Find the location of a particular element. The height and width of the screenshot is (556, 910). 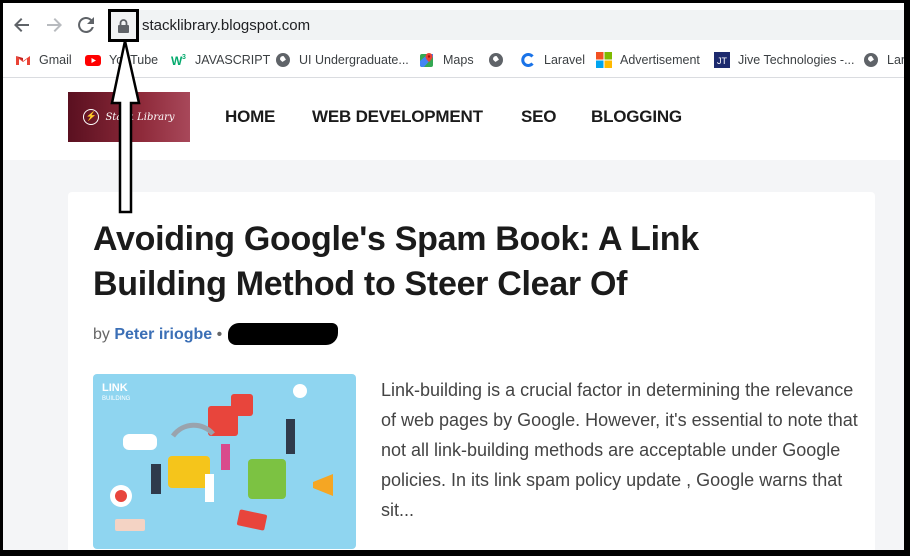

gmail-icon is located at coordinates (23, 60).